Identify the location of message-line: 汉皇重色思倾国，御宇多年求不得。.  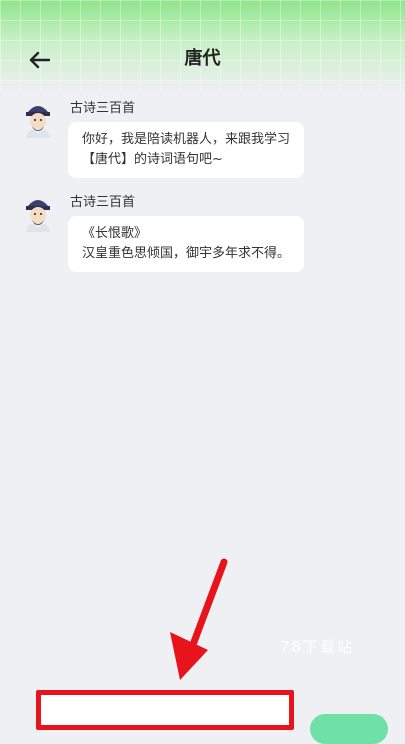
(186, 253).